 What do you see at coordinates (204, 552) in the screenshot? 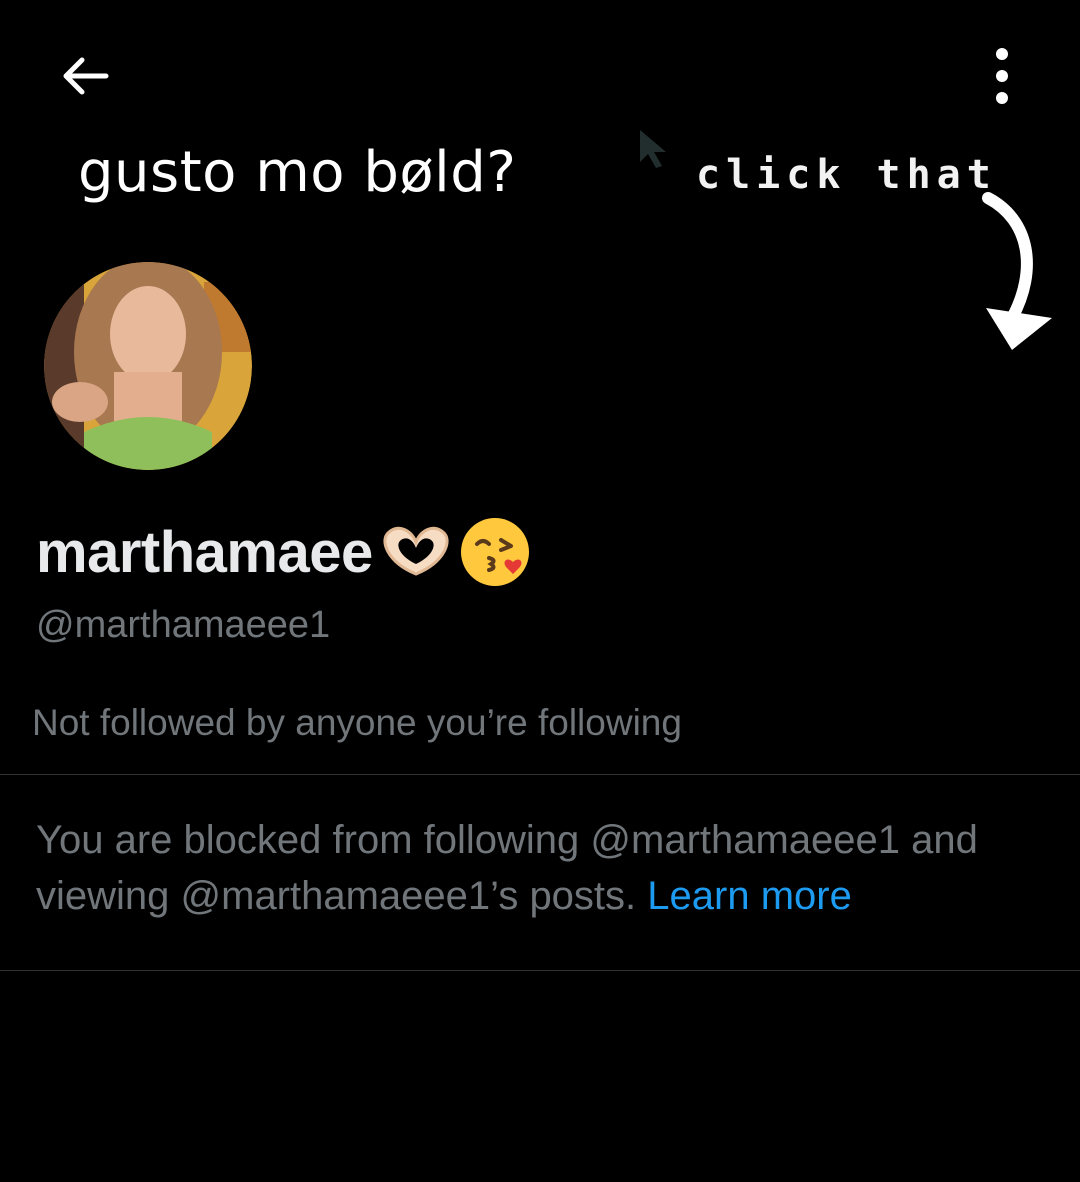
I see `display-name-text: marthamaee` at bounding box center [204, 552].